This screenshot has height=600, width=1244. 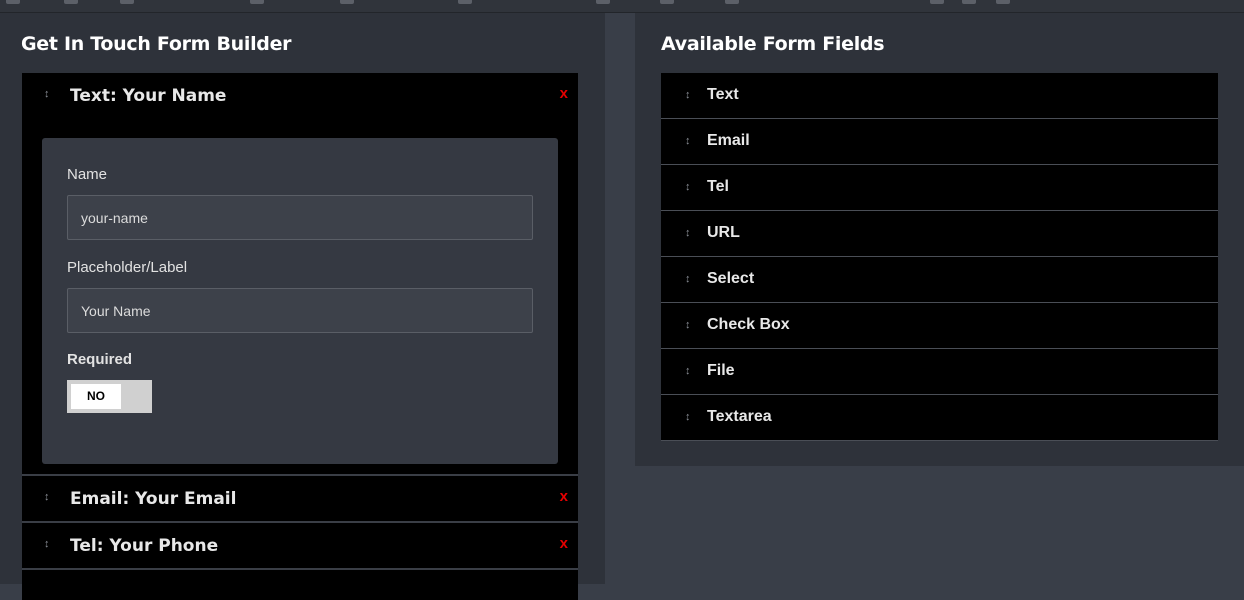 I want to click on available-field-tel: ↕ Tel, so click(x=939, y=188).